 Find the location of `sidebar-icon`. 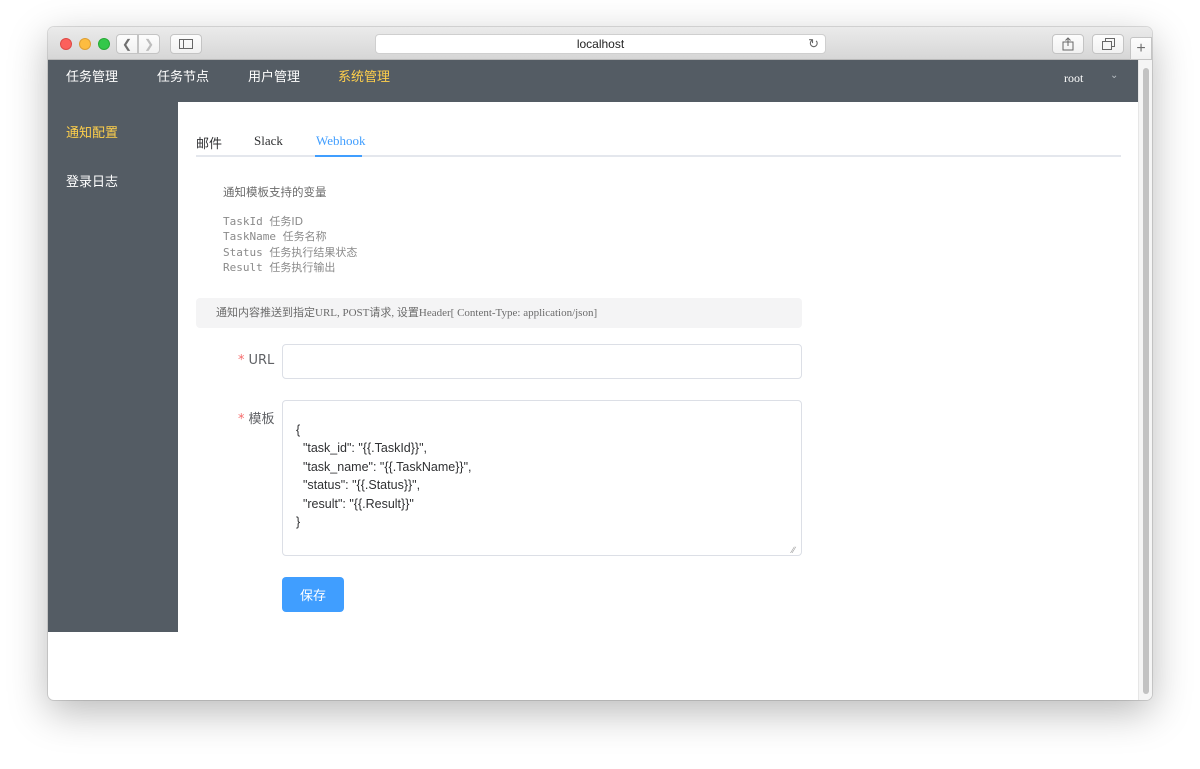

sidebar-icon is located at coordinates (186, 44).